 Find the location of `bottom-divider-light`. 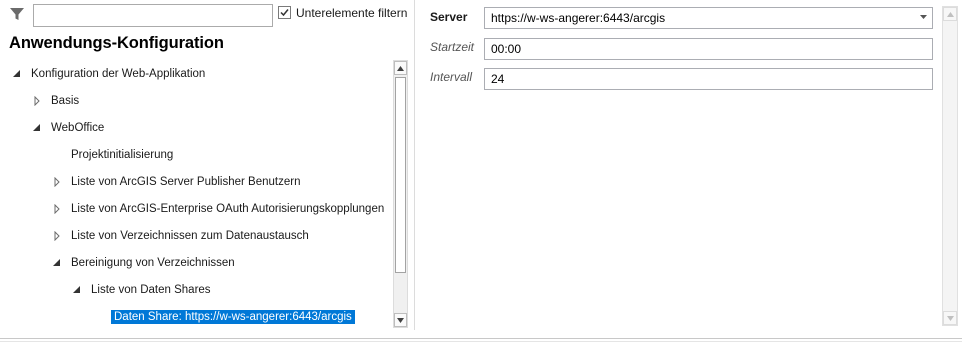

bottom-divider-light is located at coordinates (481, 341).